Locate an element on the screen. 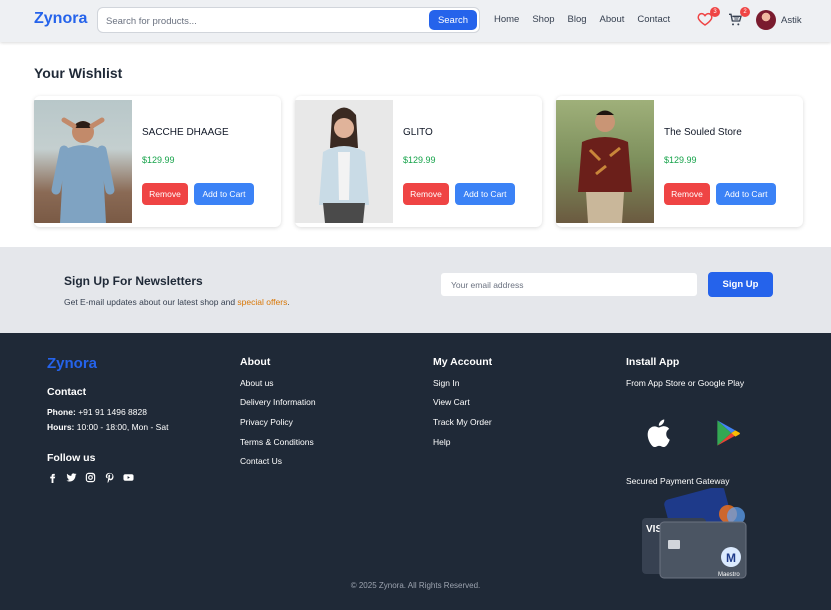  search-bar: Search is located at coordinates (288, 20).